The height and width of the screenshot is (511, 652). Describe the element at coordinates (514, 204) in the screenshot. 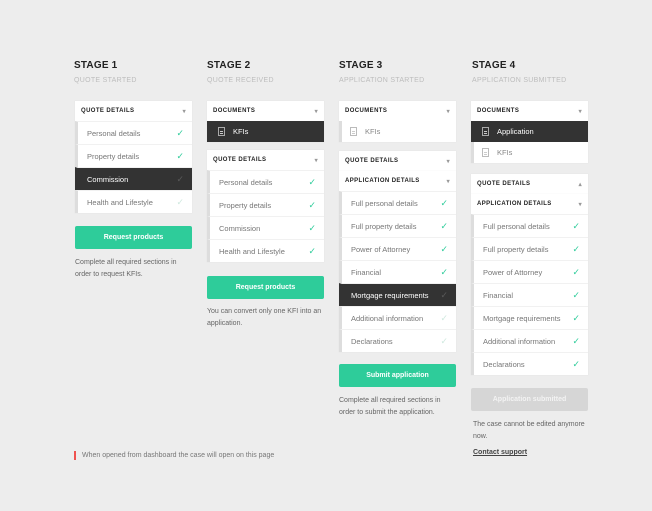

I see `section-title: APPLICATION DETAILS` at that location.